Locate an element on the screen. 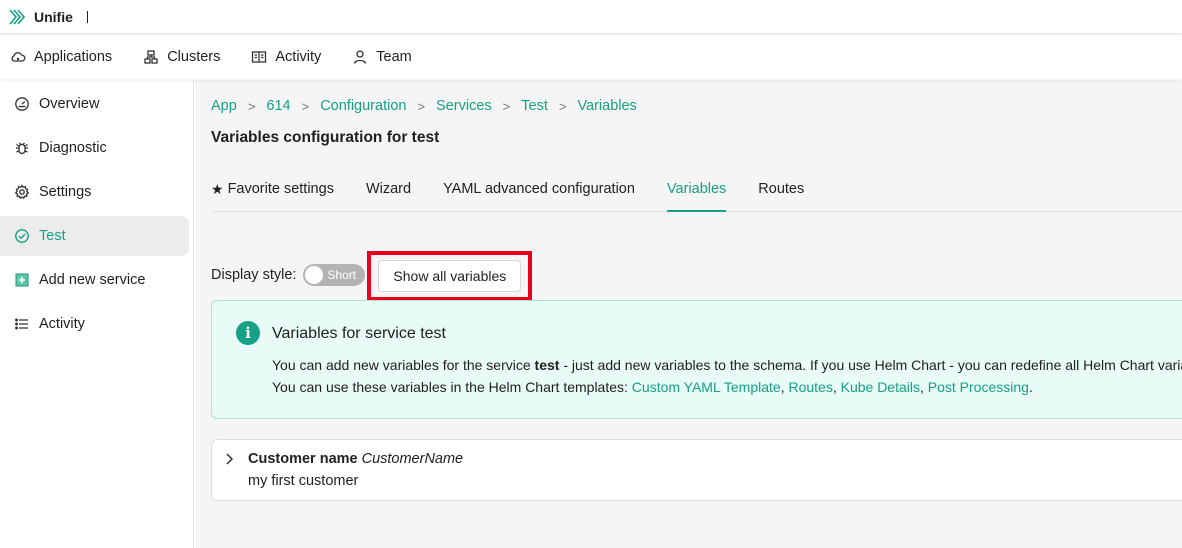 The height and width of the screenshot is (548, 1182). topnav-activity: Activity is located at coordinates (286, 57).